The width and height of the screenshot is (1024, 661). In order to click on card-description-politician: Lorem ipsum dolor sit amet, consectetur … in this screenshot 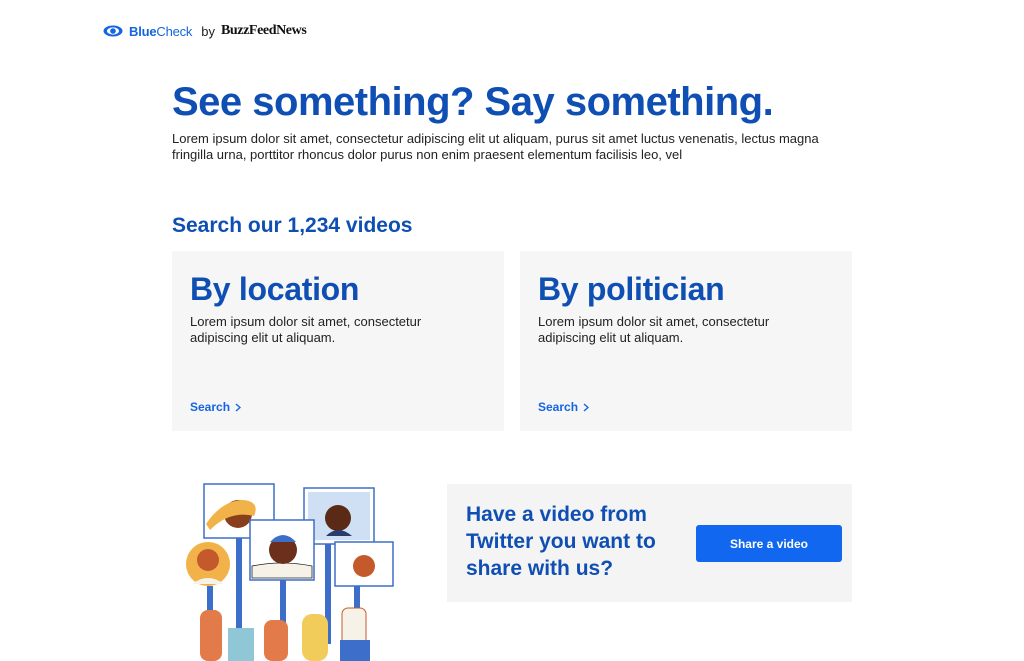, I will do `click(654, 329)`.